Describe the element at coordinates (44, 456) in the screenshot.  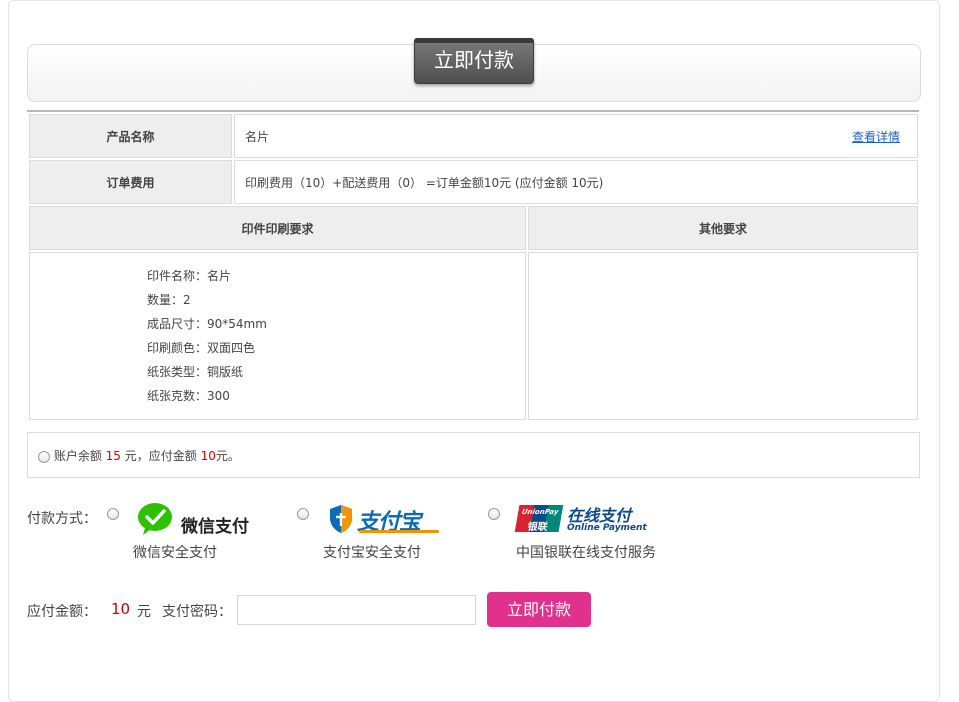
I see `balance-radio` at that location.